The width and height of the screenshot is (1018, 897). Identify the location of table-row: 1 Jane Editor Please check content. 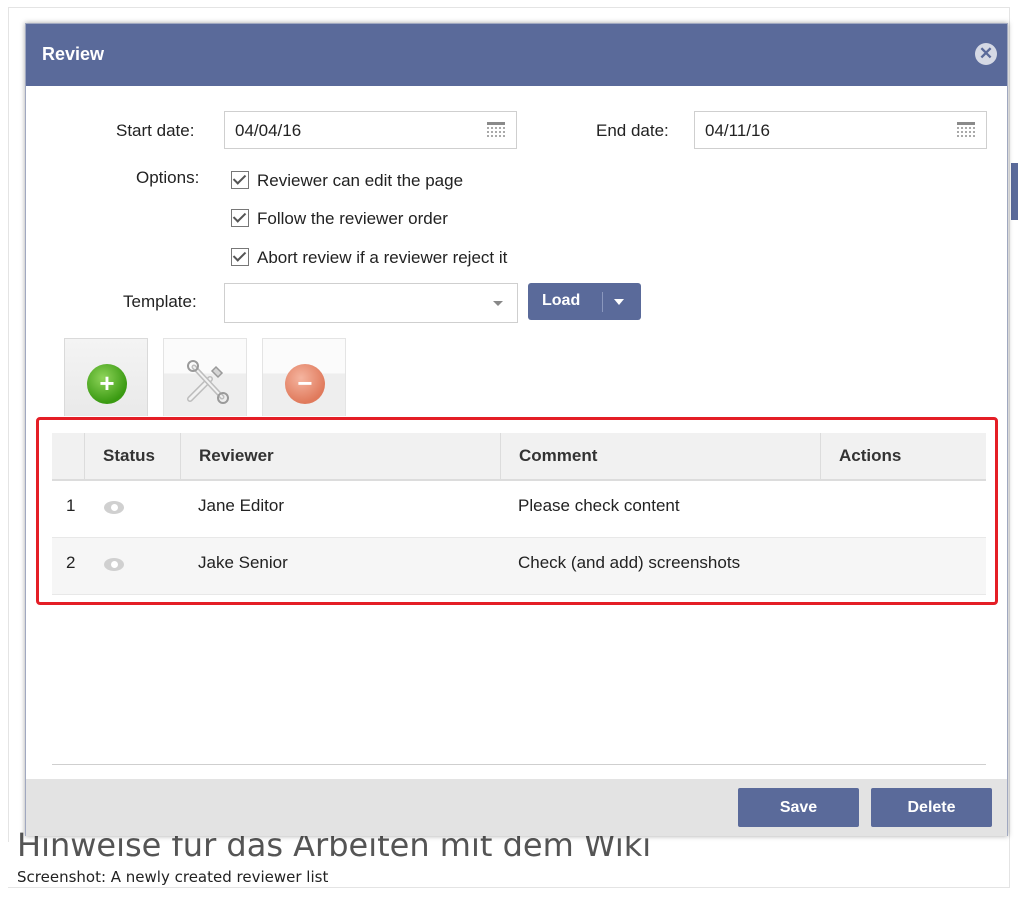
(519, 509).